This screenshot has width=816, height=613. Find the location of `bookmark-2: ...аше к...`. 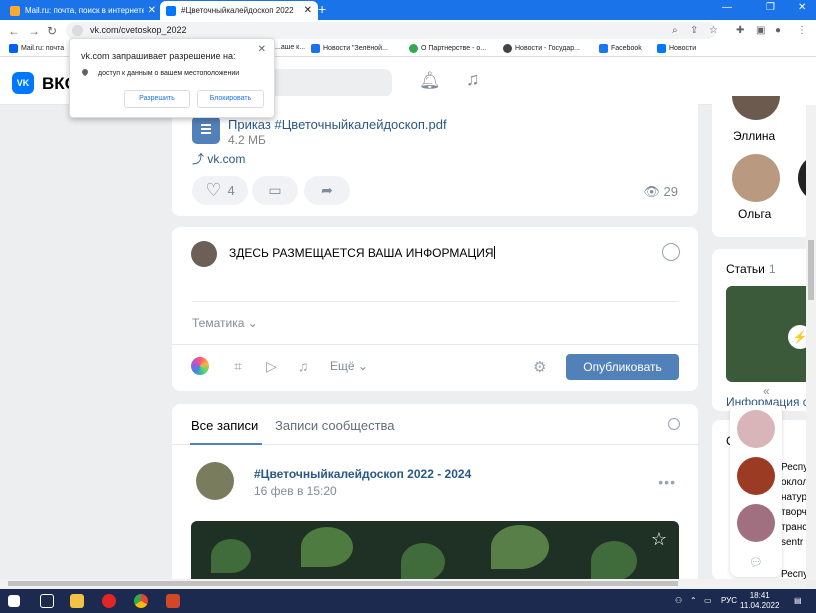

bookmark-2: ...аше к... is located at coordinates (290, 47).